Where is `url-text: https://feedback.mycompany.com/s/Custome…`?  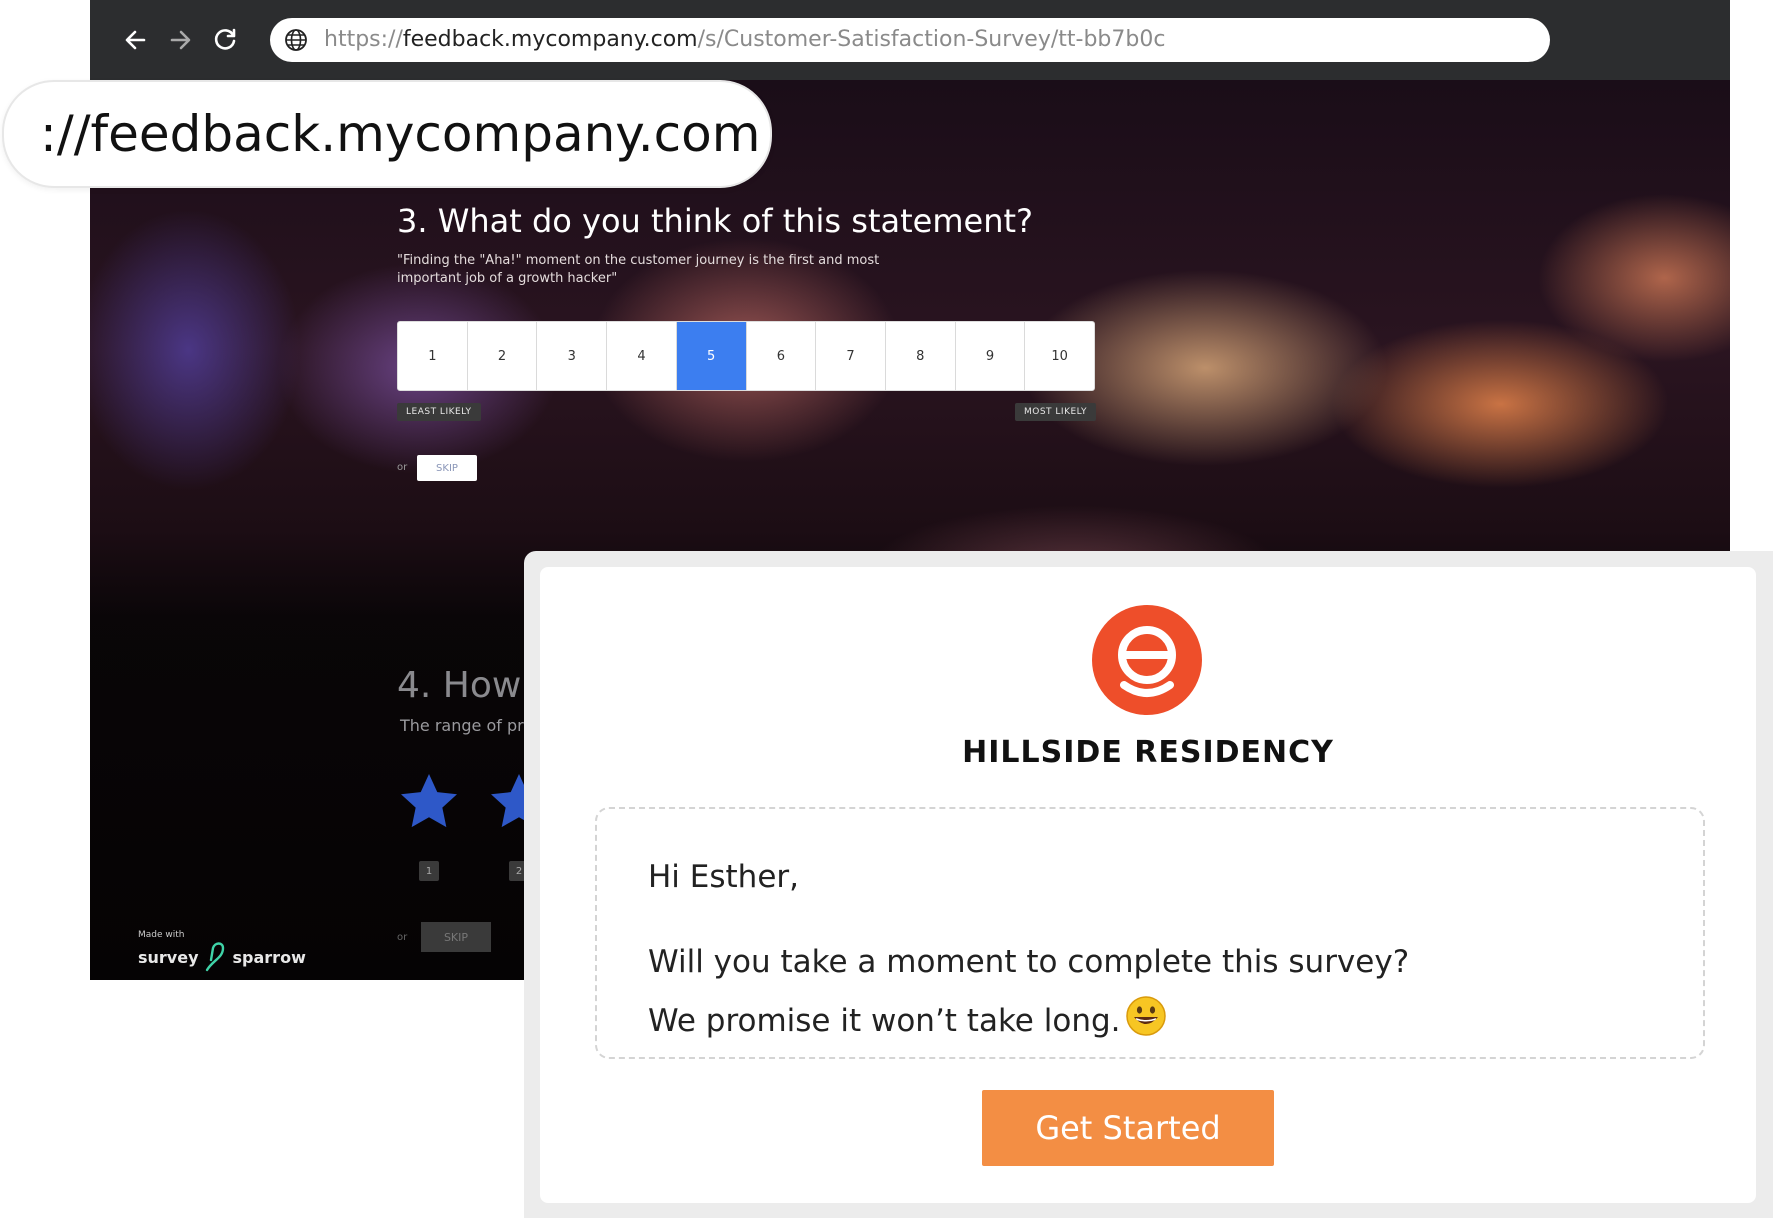 url-text: https://feedback.mycompany.com/s/Custome… is located at coordinates (744, 40).